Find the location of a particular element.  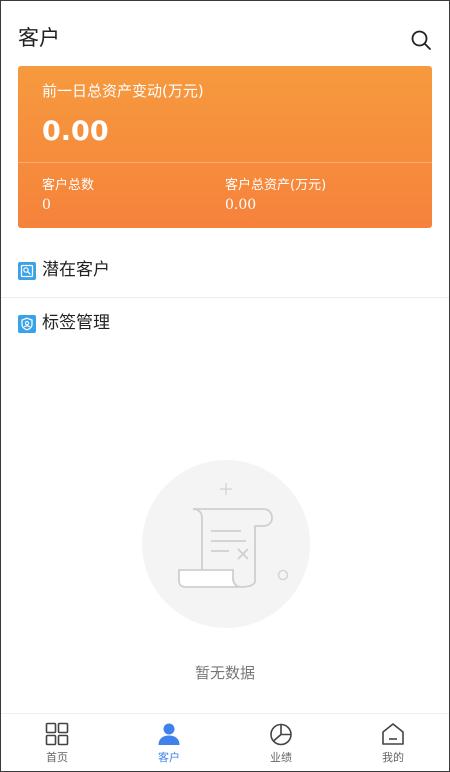

customer-count-stat: 客户总数 0 is located at coordinates (68, 195).